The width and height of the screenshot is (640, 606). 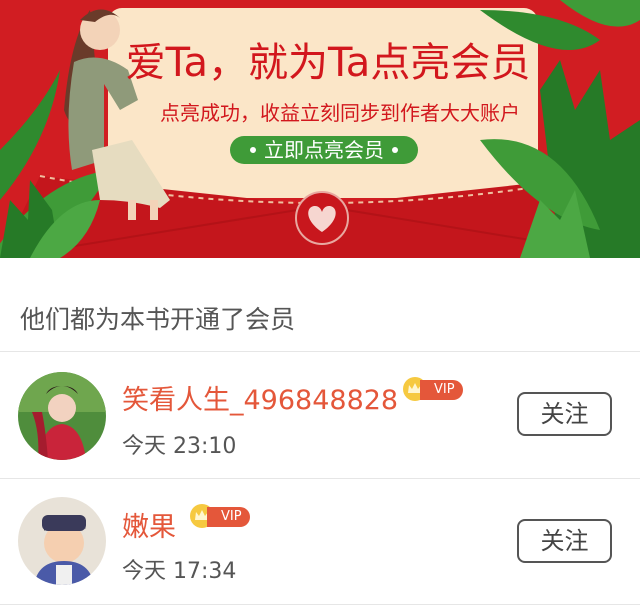 What do you see at coordinates (179, 446) in the screenshot?
I see `member-time: 今天 23:10` at bounding box center [179, 446].